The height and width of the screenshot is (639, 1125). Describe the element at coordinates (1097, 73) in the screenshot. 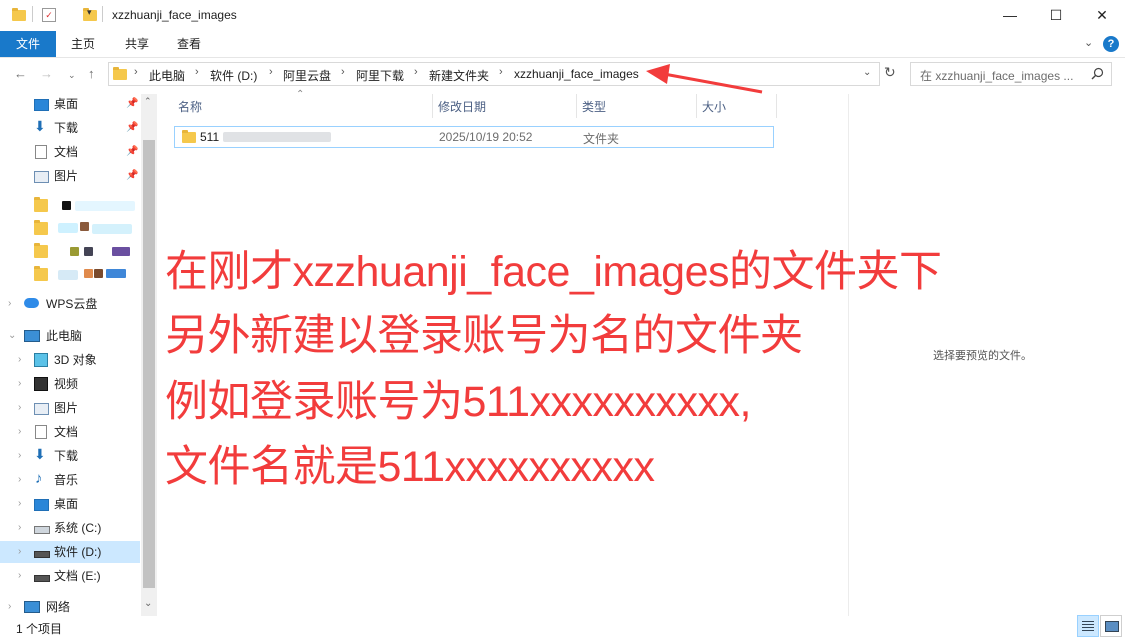

I see `search-icon` at that location.